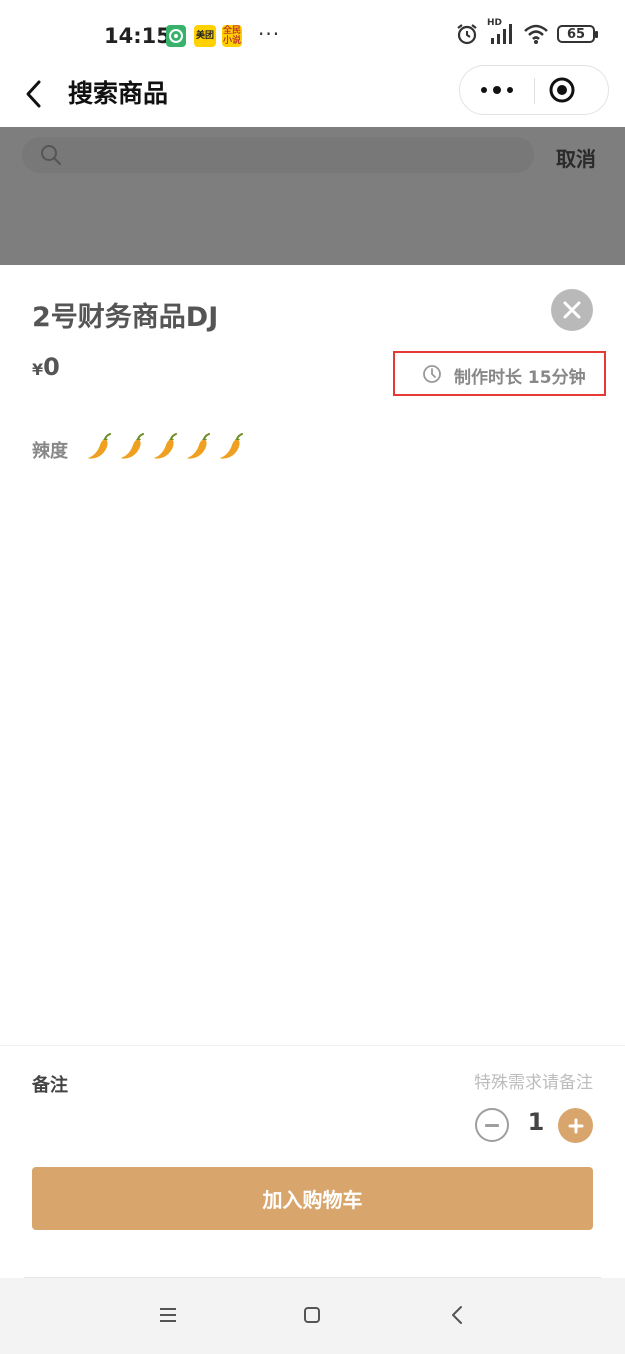 The image size is (625, 1354). I want to click on nav-bar: 搜索商品, so click(312, 96).